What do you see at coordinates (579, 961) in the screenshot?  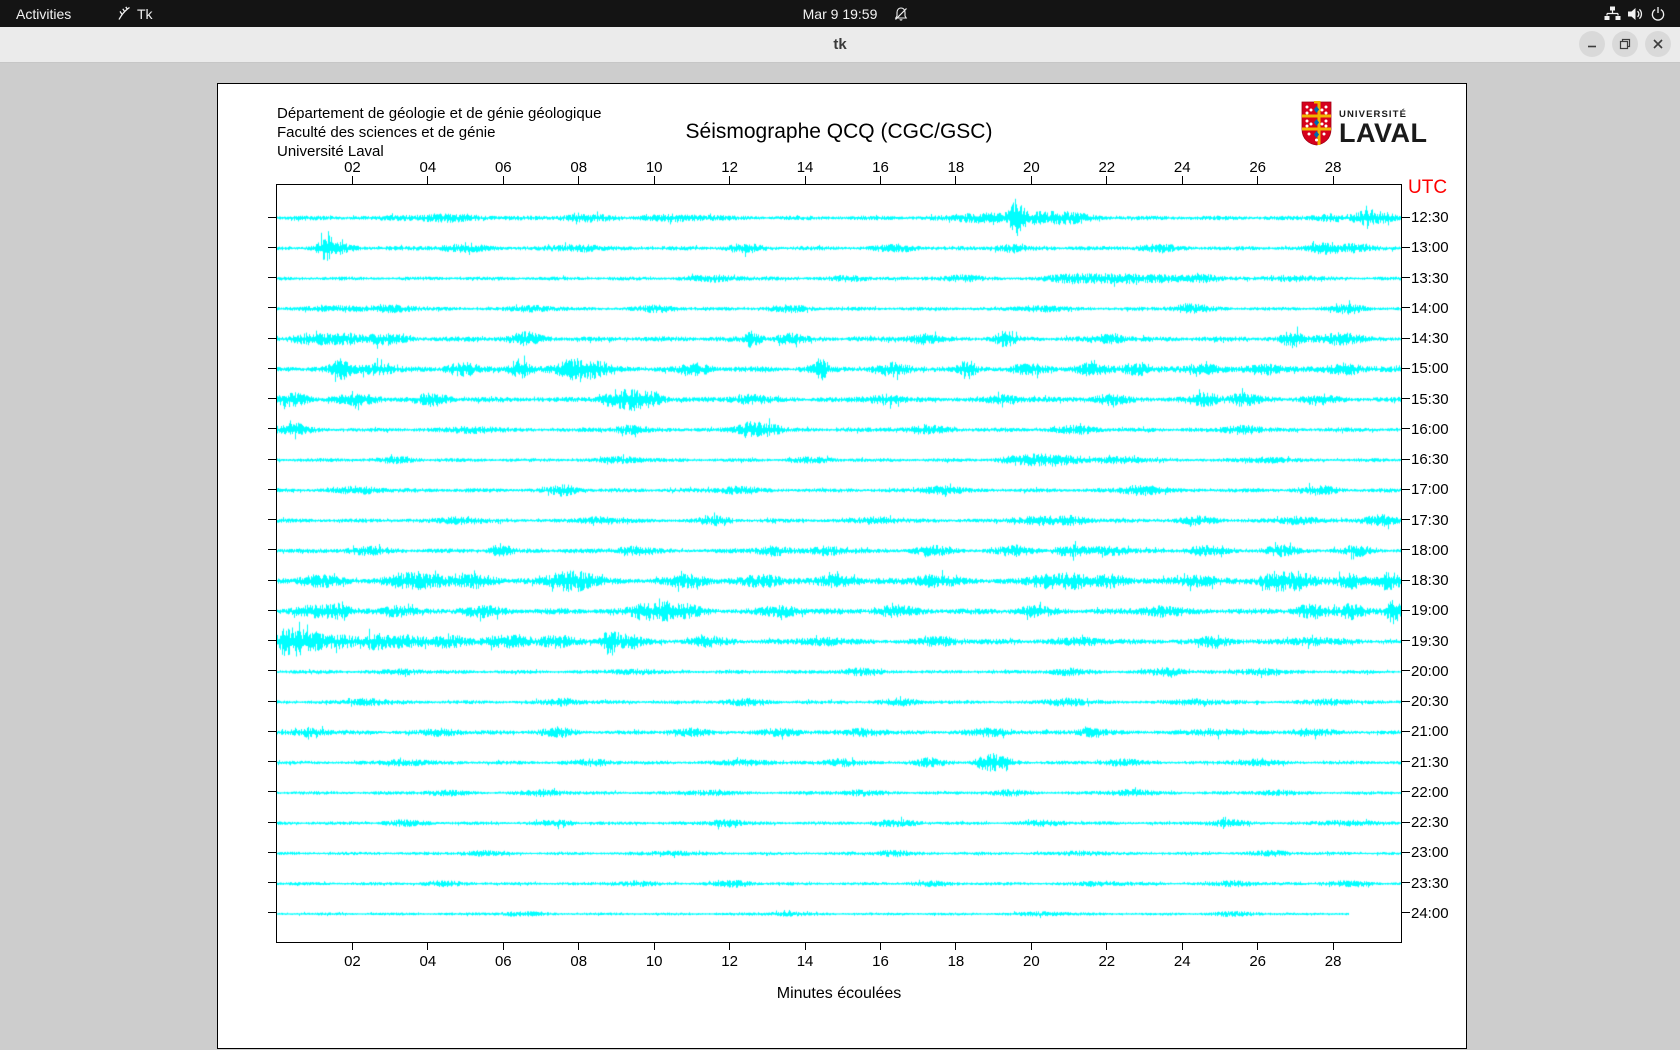 I see `x-tick-label-bottom: 08` at bounding box center [579, 961].